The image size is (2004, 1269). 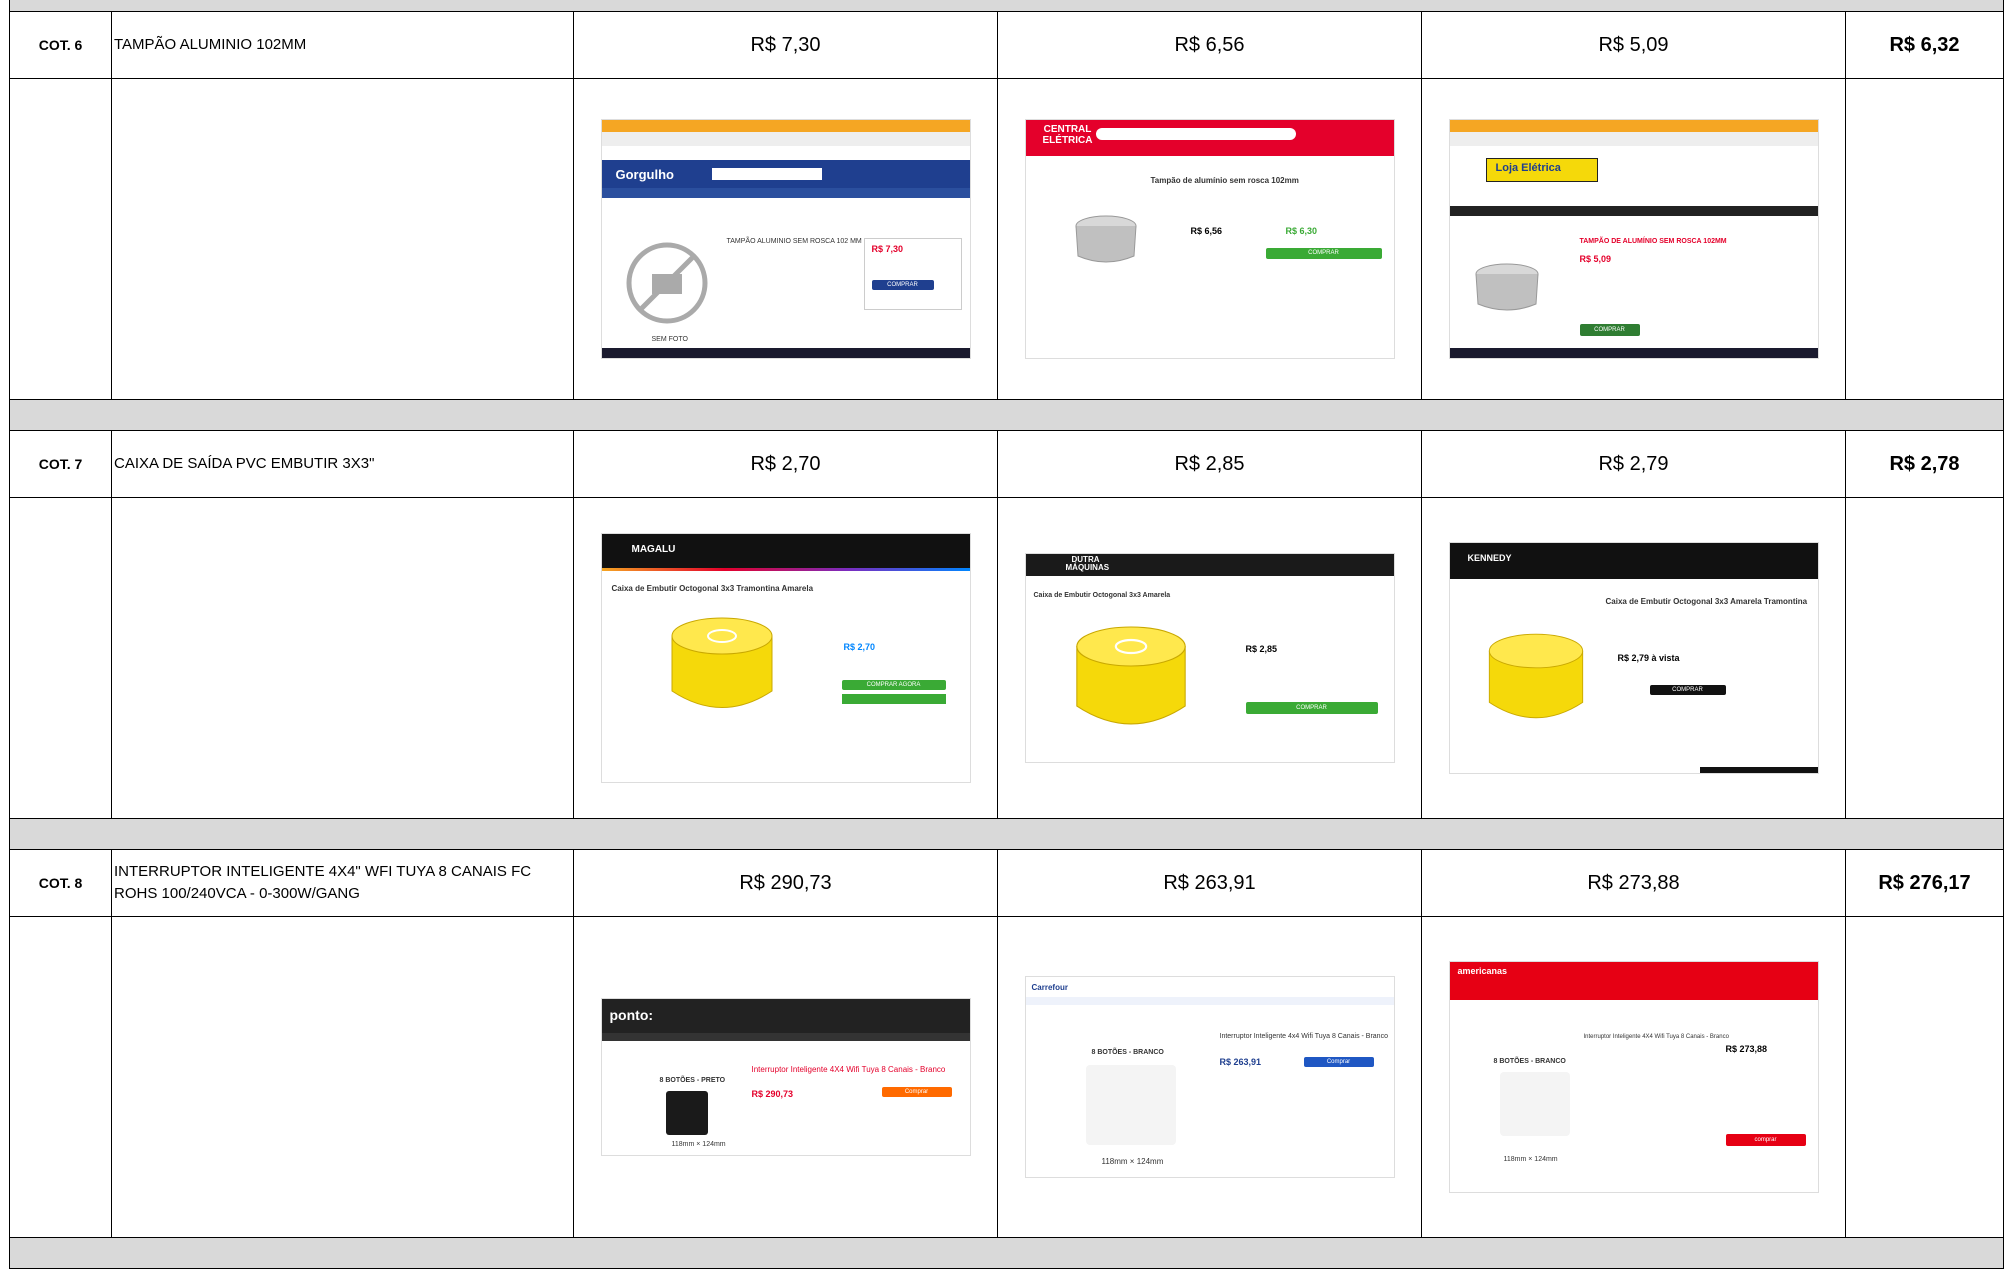 What do you see at coordinates (1067, 135) in the screenshot?
I see `store-logo: CENTRAL ELÉTRICA` at bounding box center [1067, 135].